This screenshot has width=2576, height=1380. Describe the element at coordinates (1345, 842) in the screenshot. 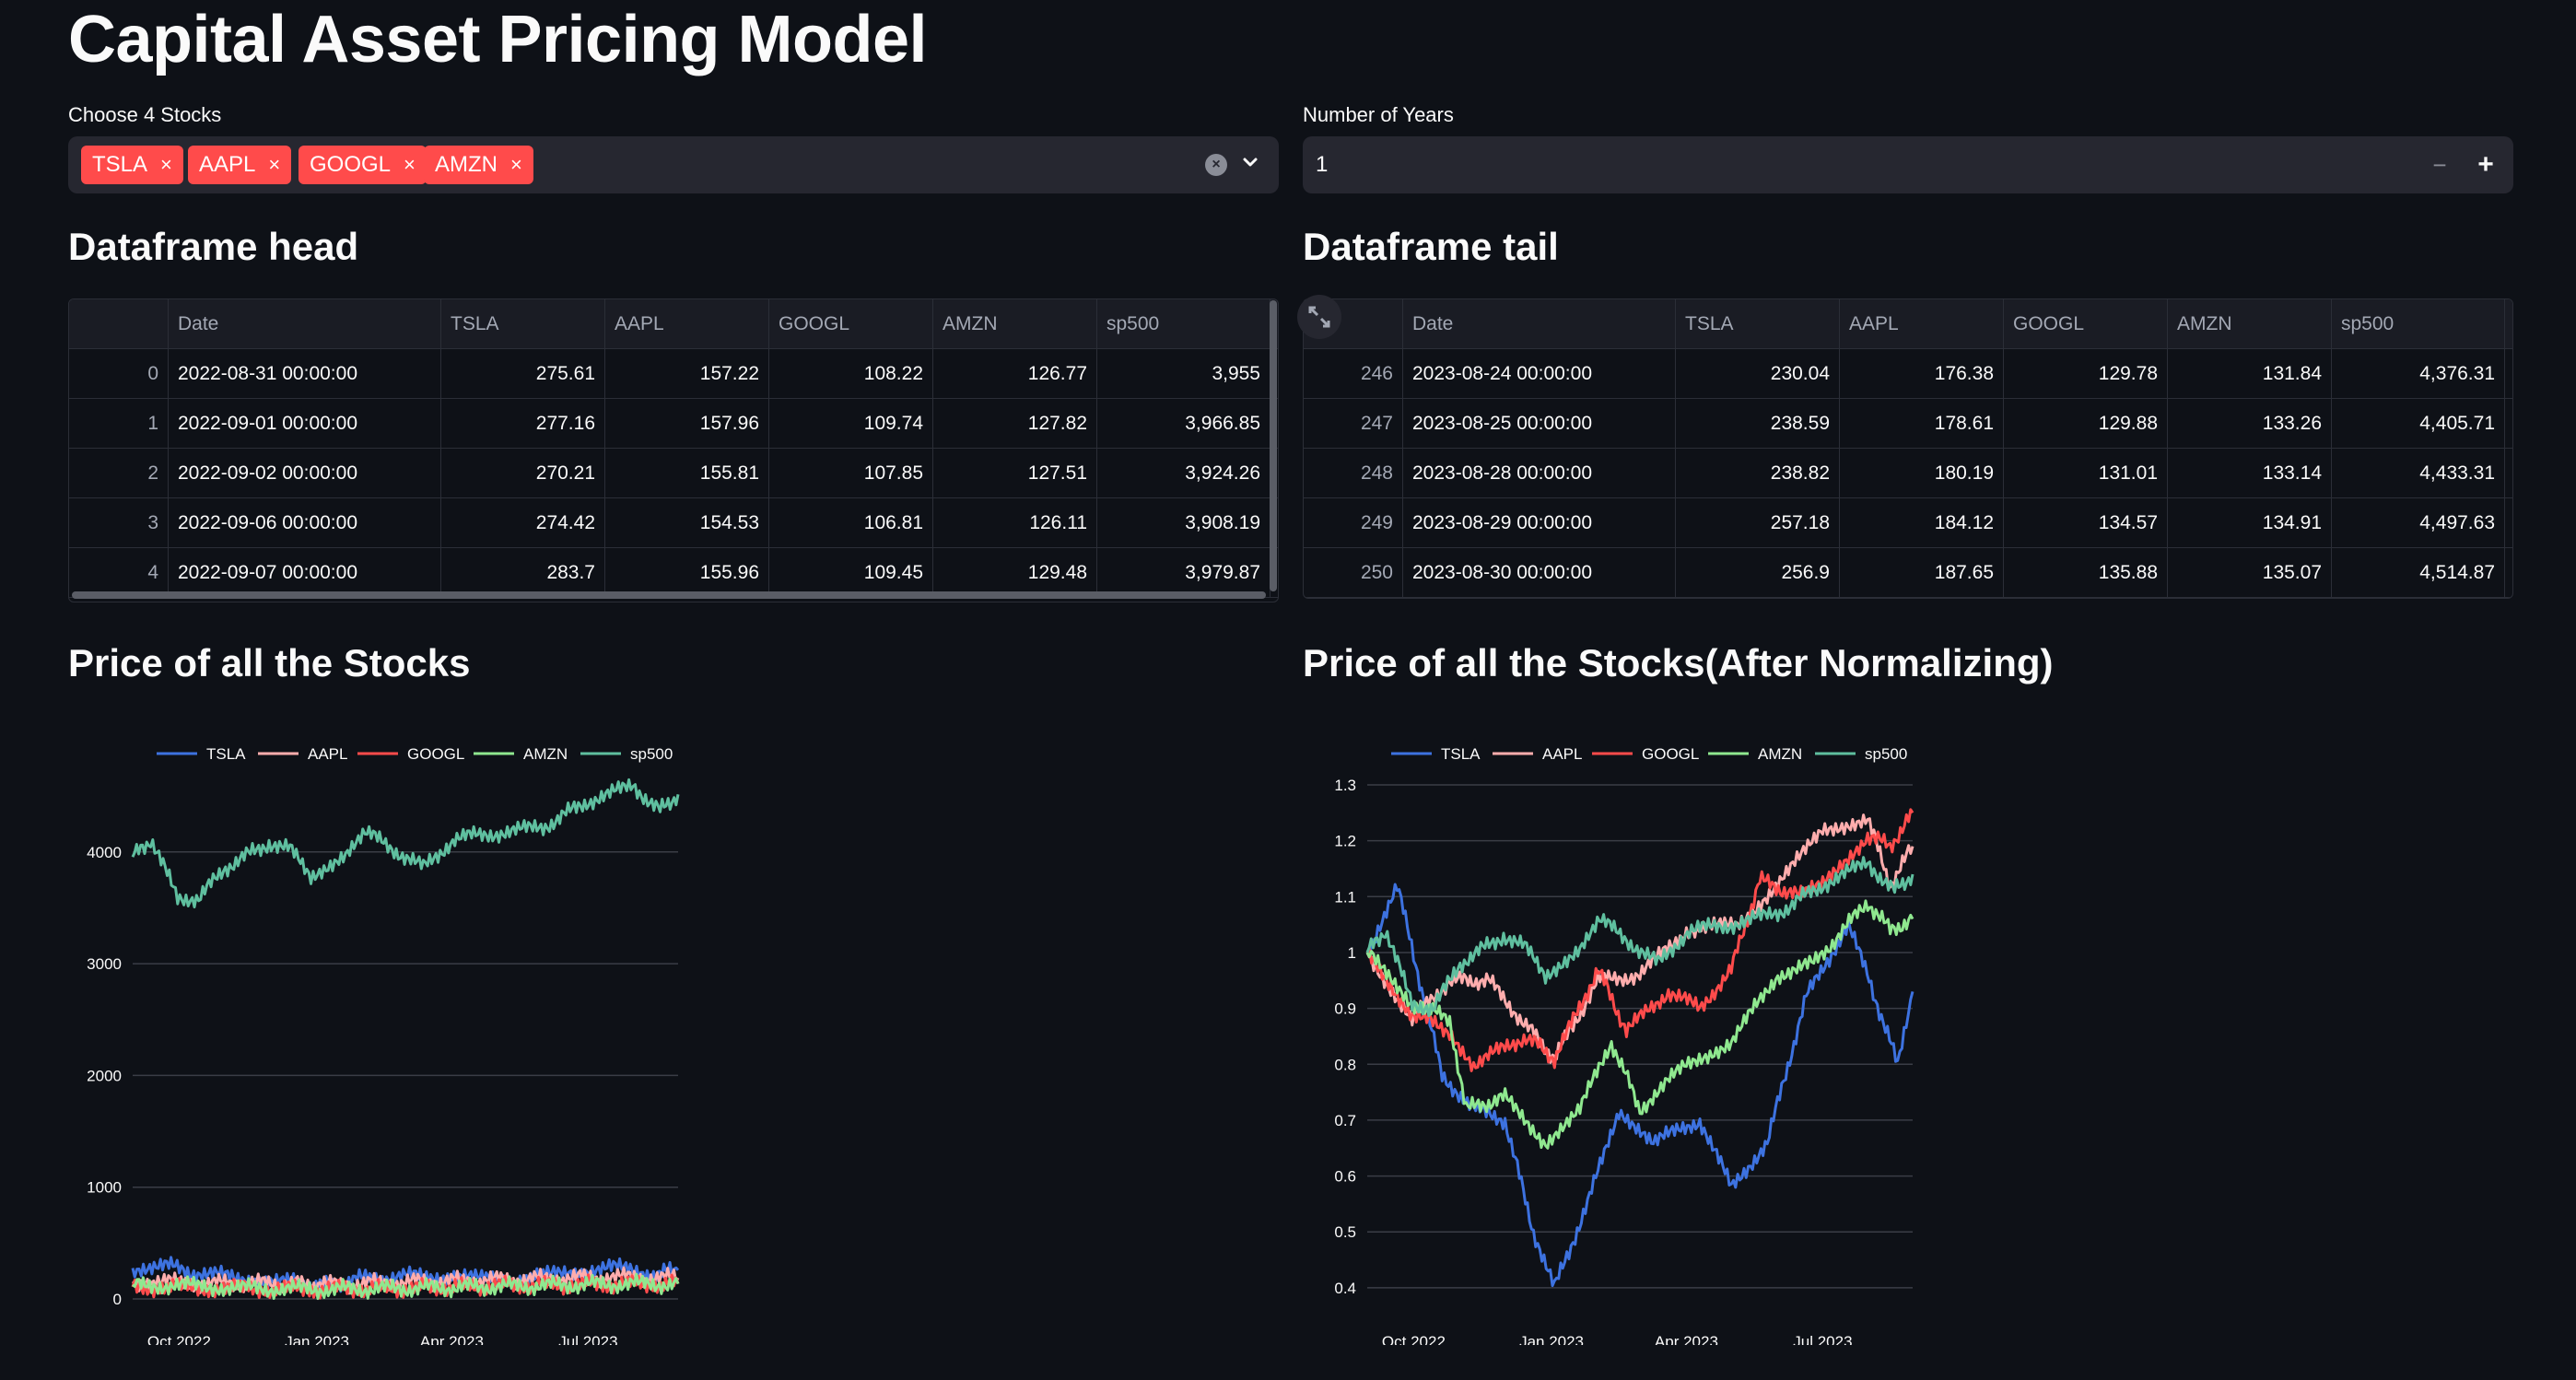

I see `y-tick-label: 1.2` at that location.